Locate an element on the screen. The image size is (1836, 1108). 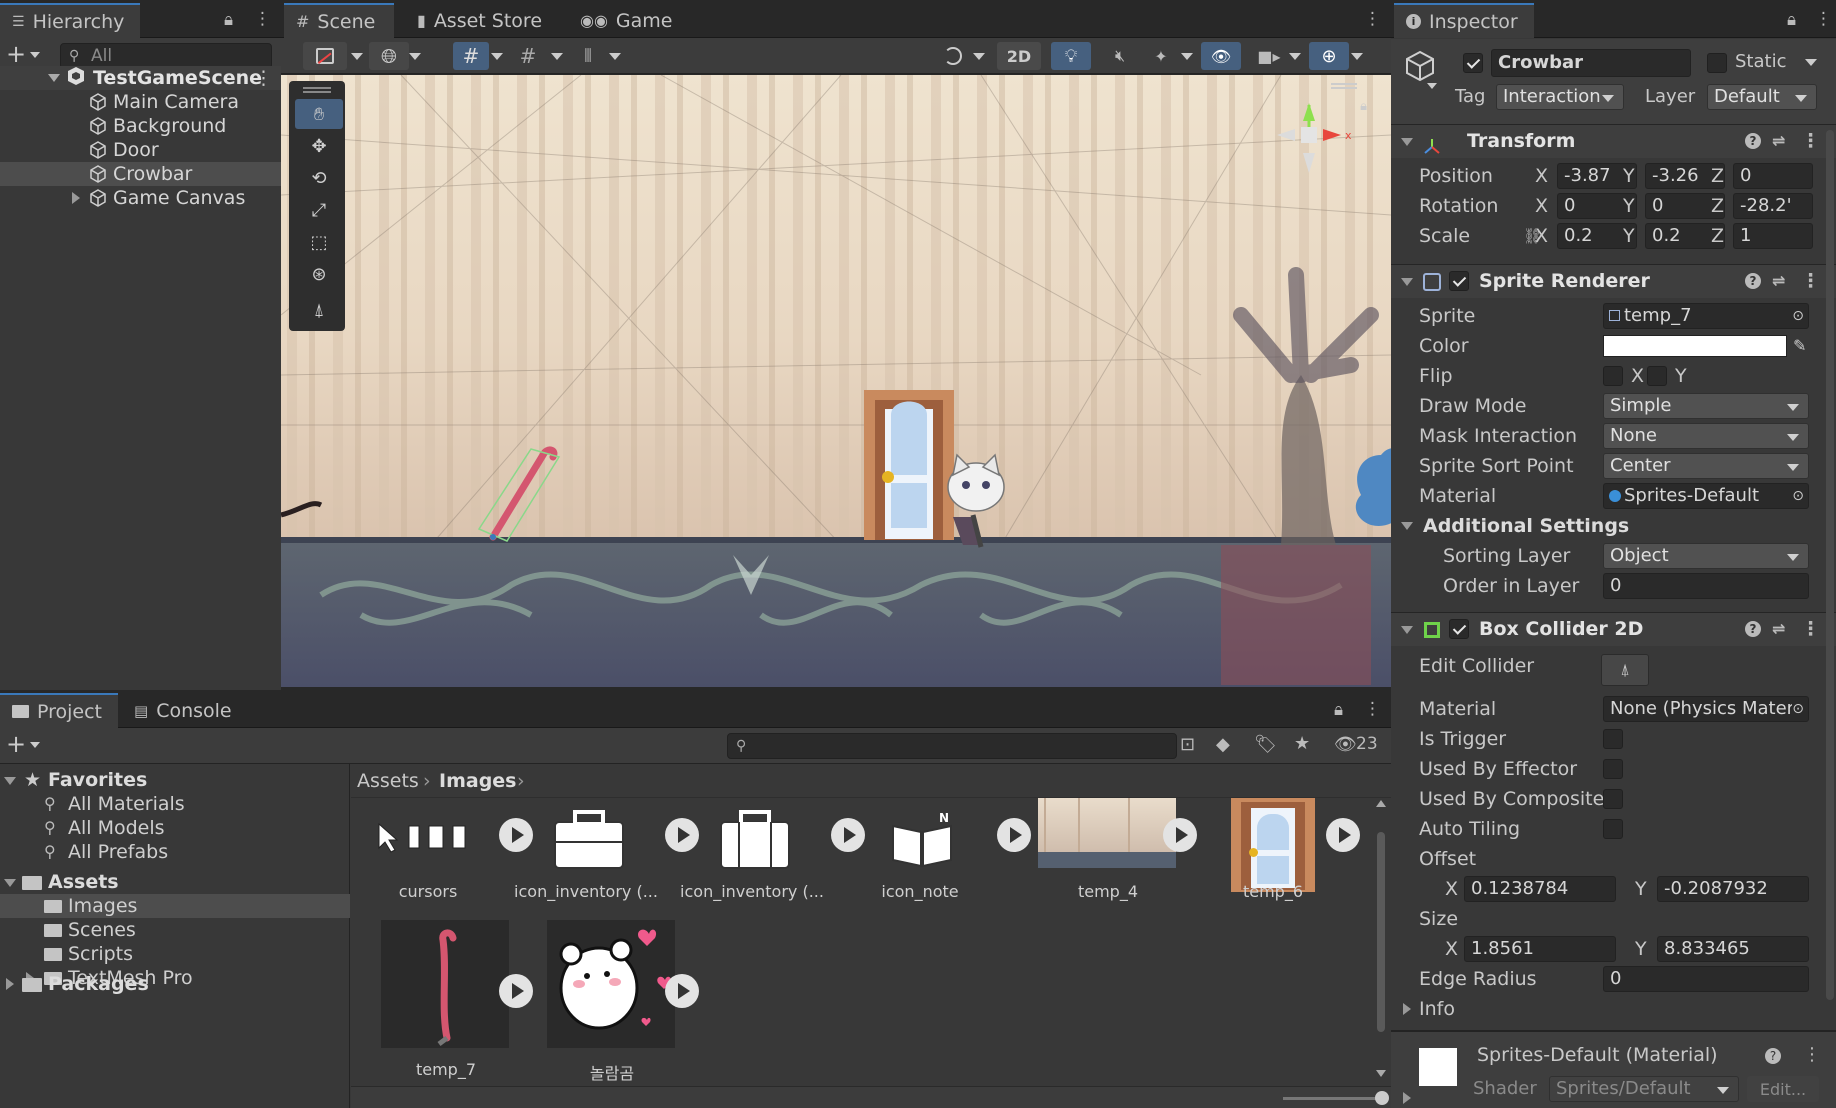
toggle-2d-button: 2D is located at coordinates (1019, 56).